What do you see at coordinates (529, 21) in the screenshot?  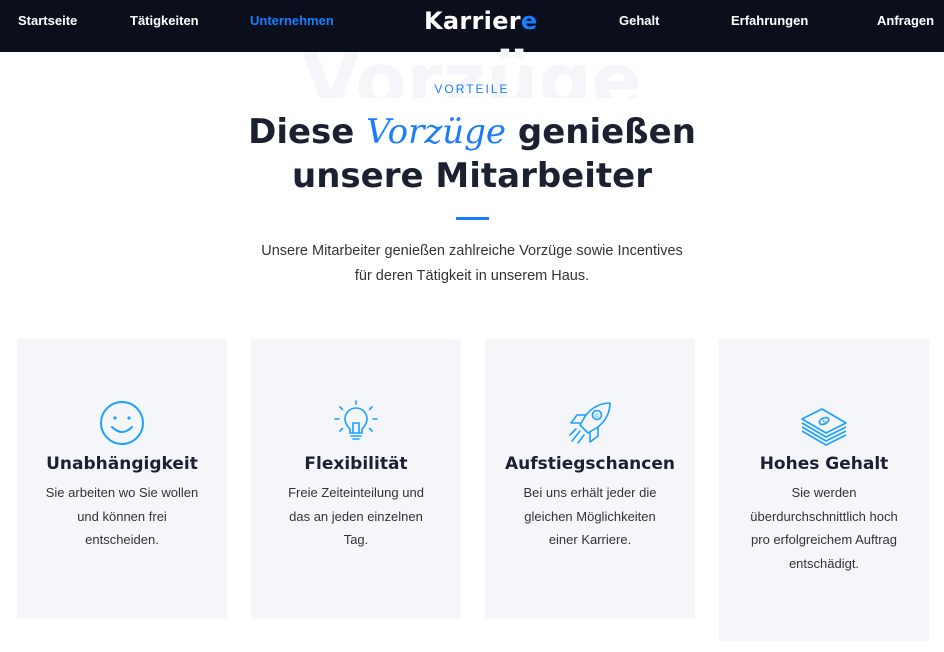 I see `logo-accent-letter: e` at bounding box center [529, 21].